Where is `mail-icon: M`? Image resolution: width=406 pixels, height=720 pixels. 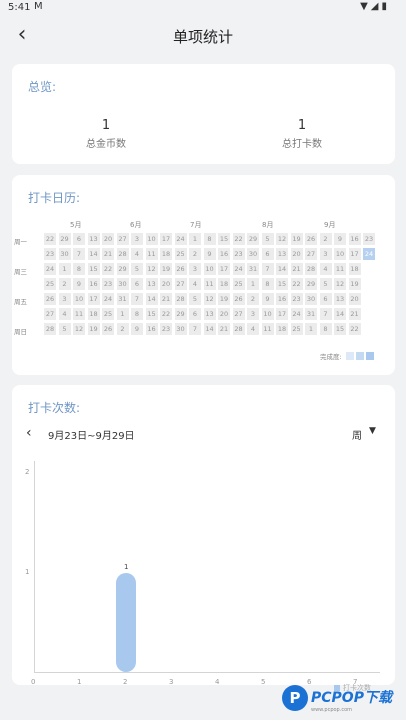
mail-icon: M is located at coordinates (38, 6).